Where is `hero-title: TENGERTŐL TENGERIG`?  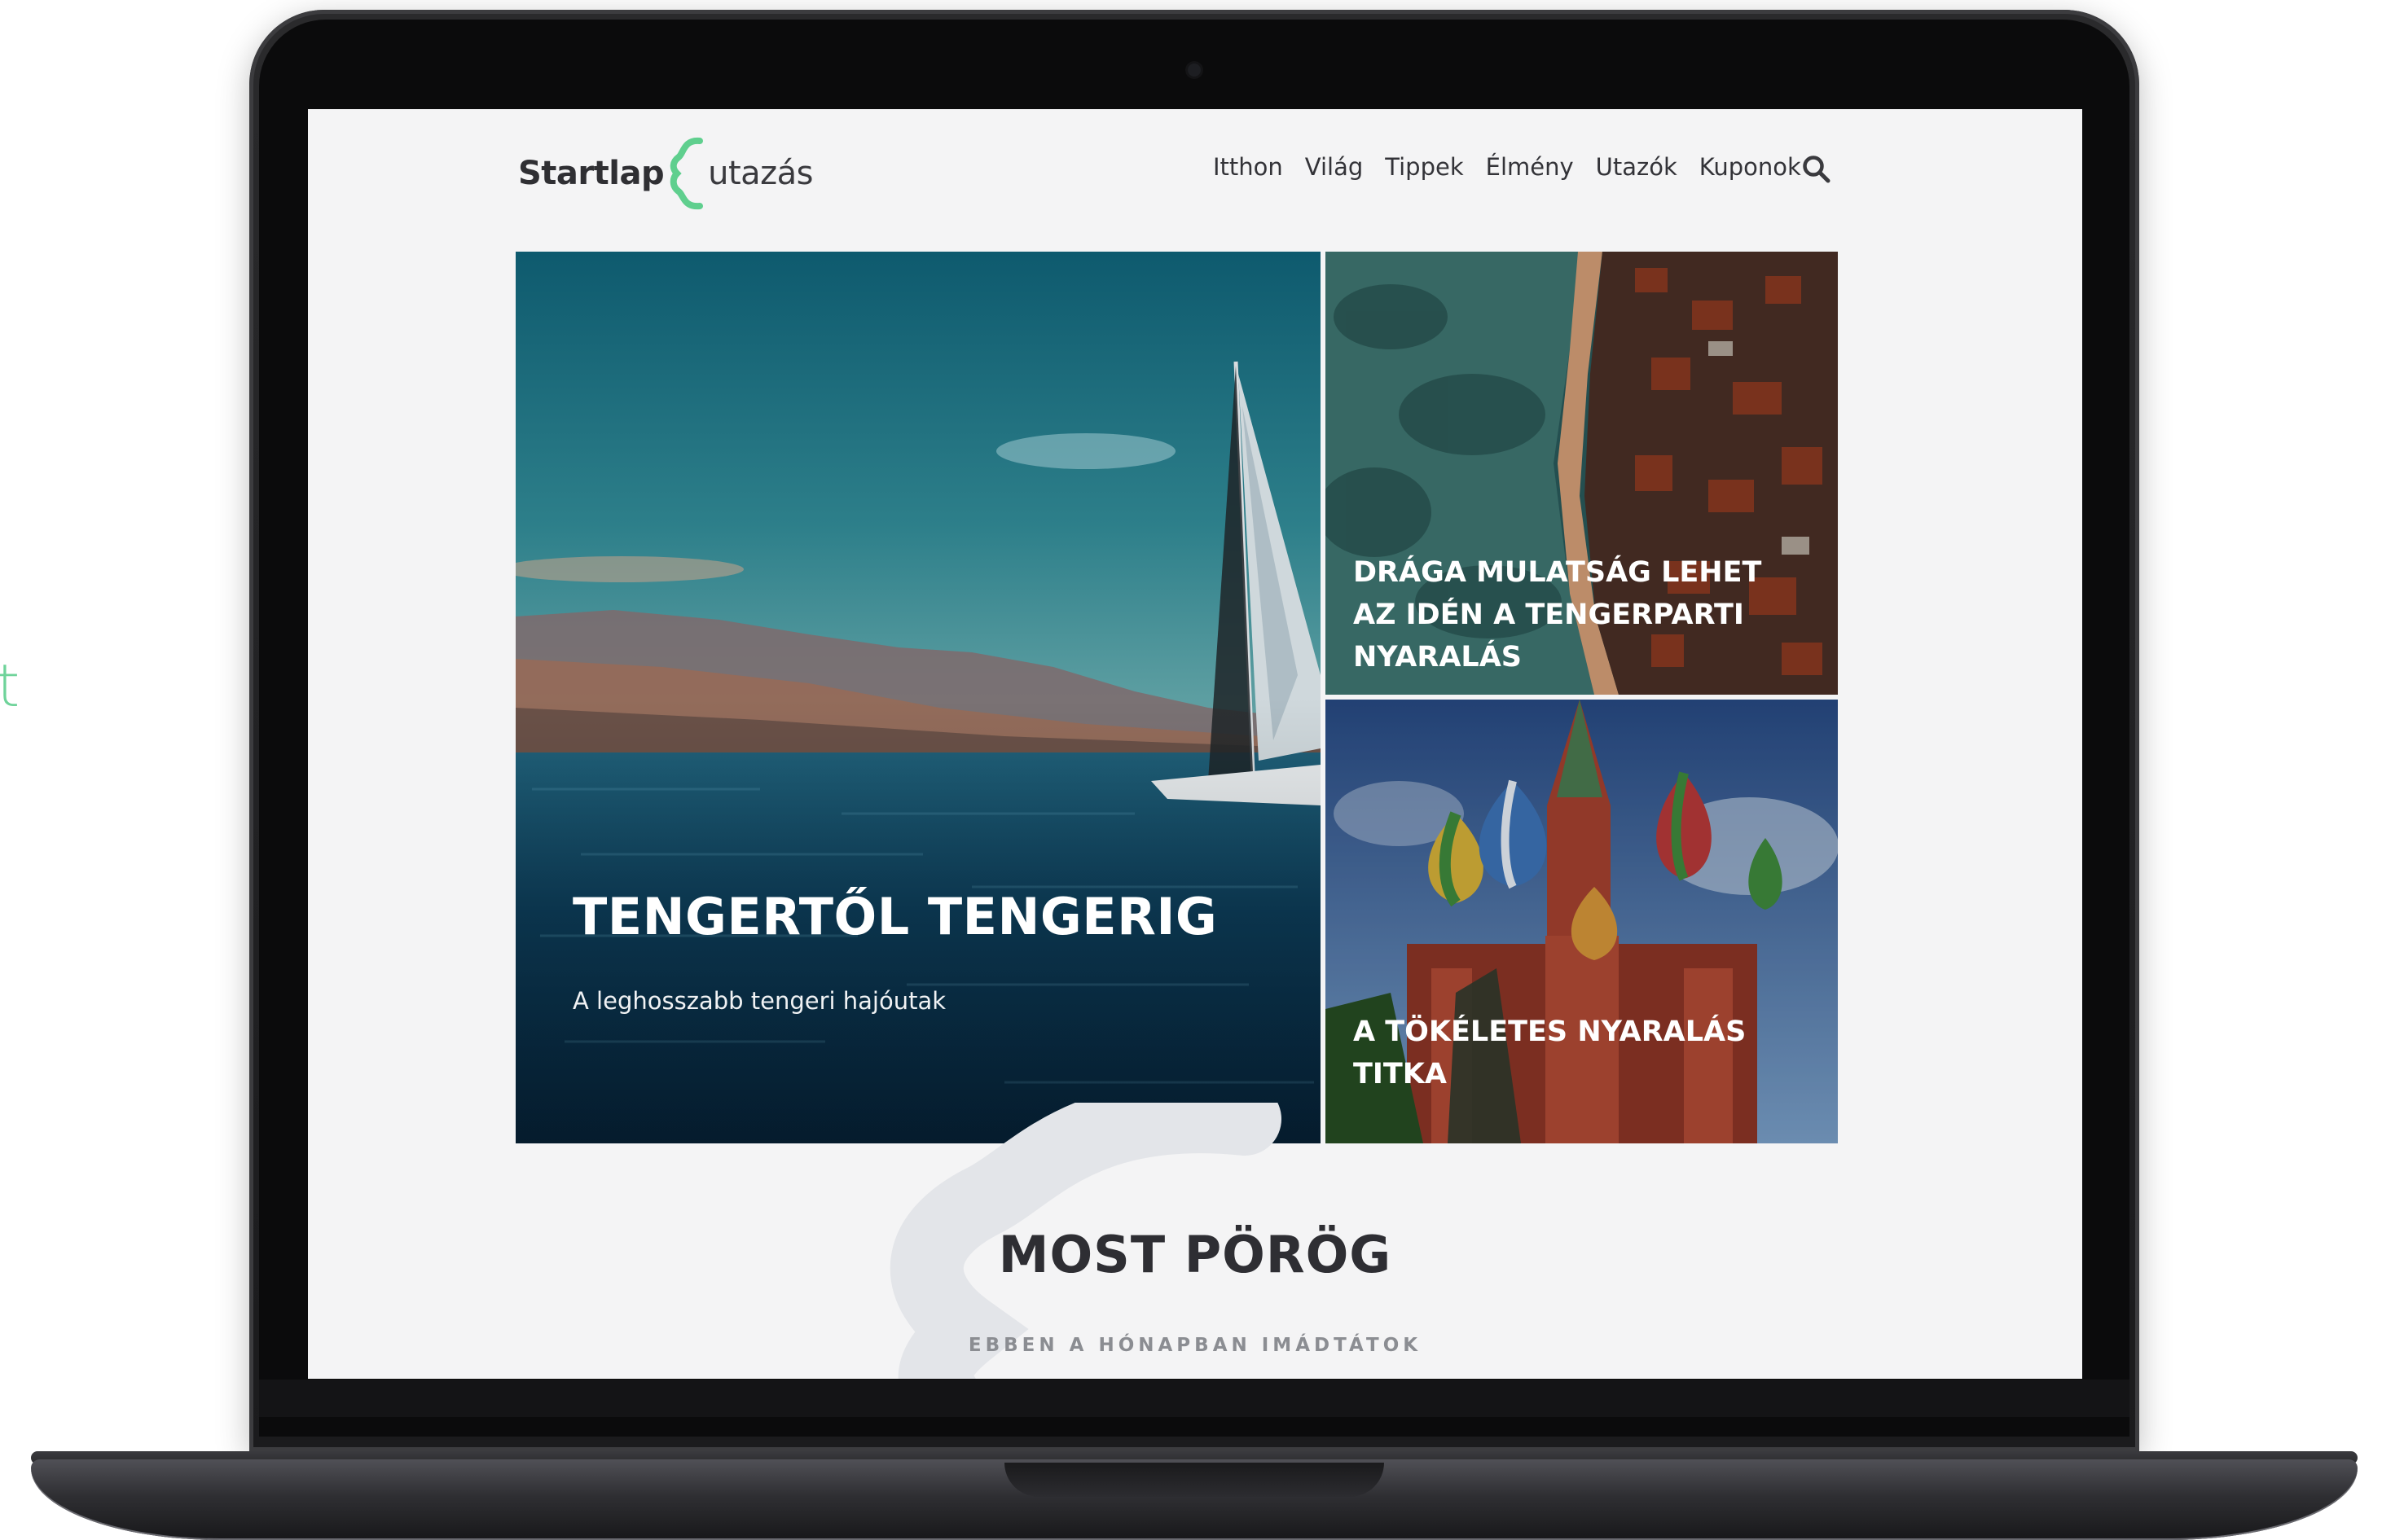
hero-title: TENGERTŐL TENGERIG is located at coordinates (895, 916).